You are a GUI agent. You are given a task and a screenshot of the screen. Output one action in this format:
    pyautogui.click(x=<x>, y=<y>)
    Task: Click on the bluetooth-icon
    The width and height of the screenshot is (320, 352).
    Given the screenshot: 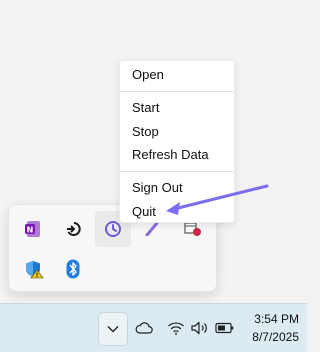 What is the action you would take?
    pyautogui.click(x=73, y=269)
    